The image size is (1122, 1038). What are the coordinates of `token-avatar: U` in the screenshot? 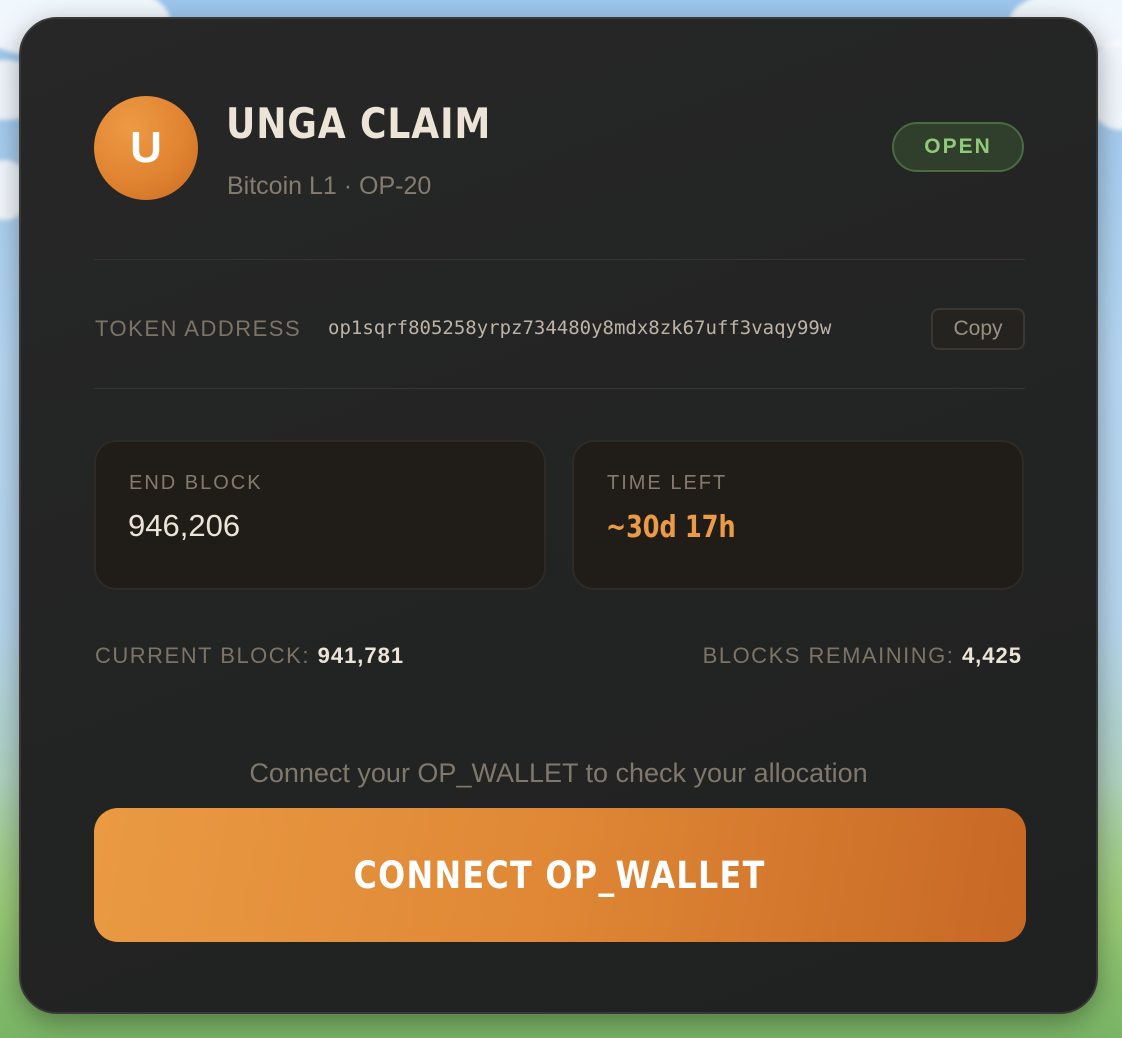 It's located at (146, 148).